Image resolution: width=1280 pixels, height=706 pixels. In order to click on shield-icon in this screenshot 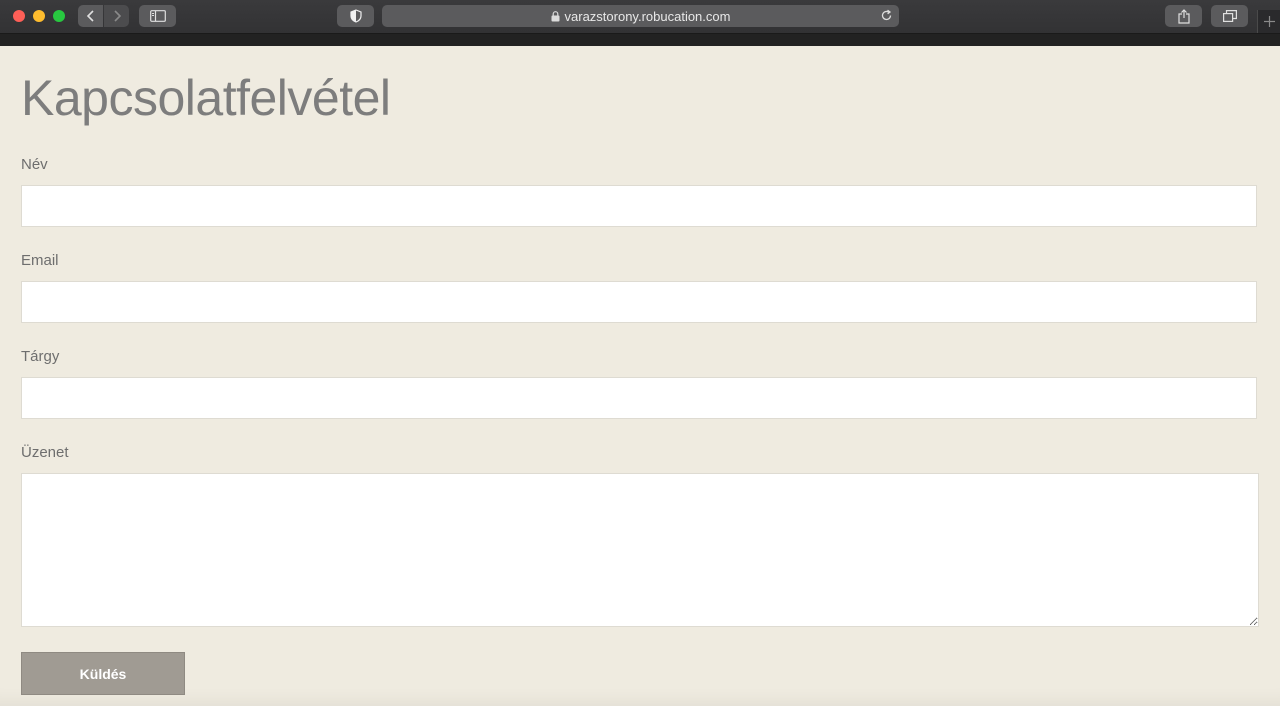, I will do `click(355, 16)`.